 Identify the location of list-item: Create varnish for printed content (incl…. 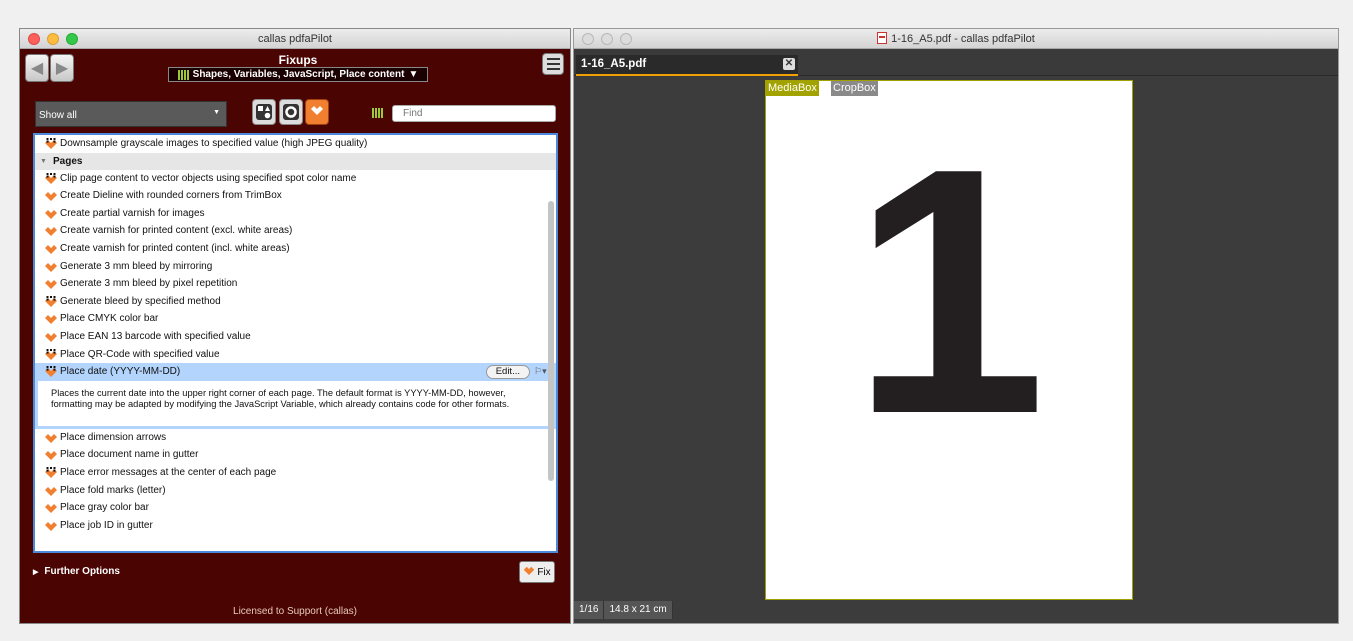
(295, 249).